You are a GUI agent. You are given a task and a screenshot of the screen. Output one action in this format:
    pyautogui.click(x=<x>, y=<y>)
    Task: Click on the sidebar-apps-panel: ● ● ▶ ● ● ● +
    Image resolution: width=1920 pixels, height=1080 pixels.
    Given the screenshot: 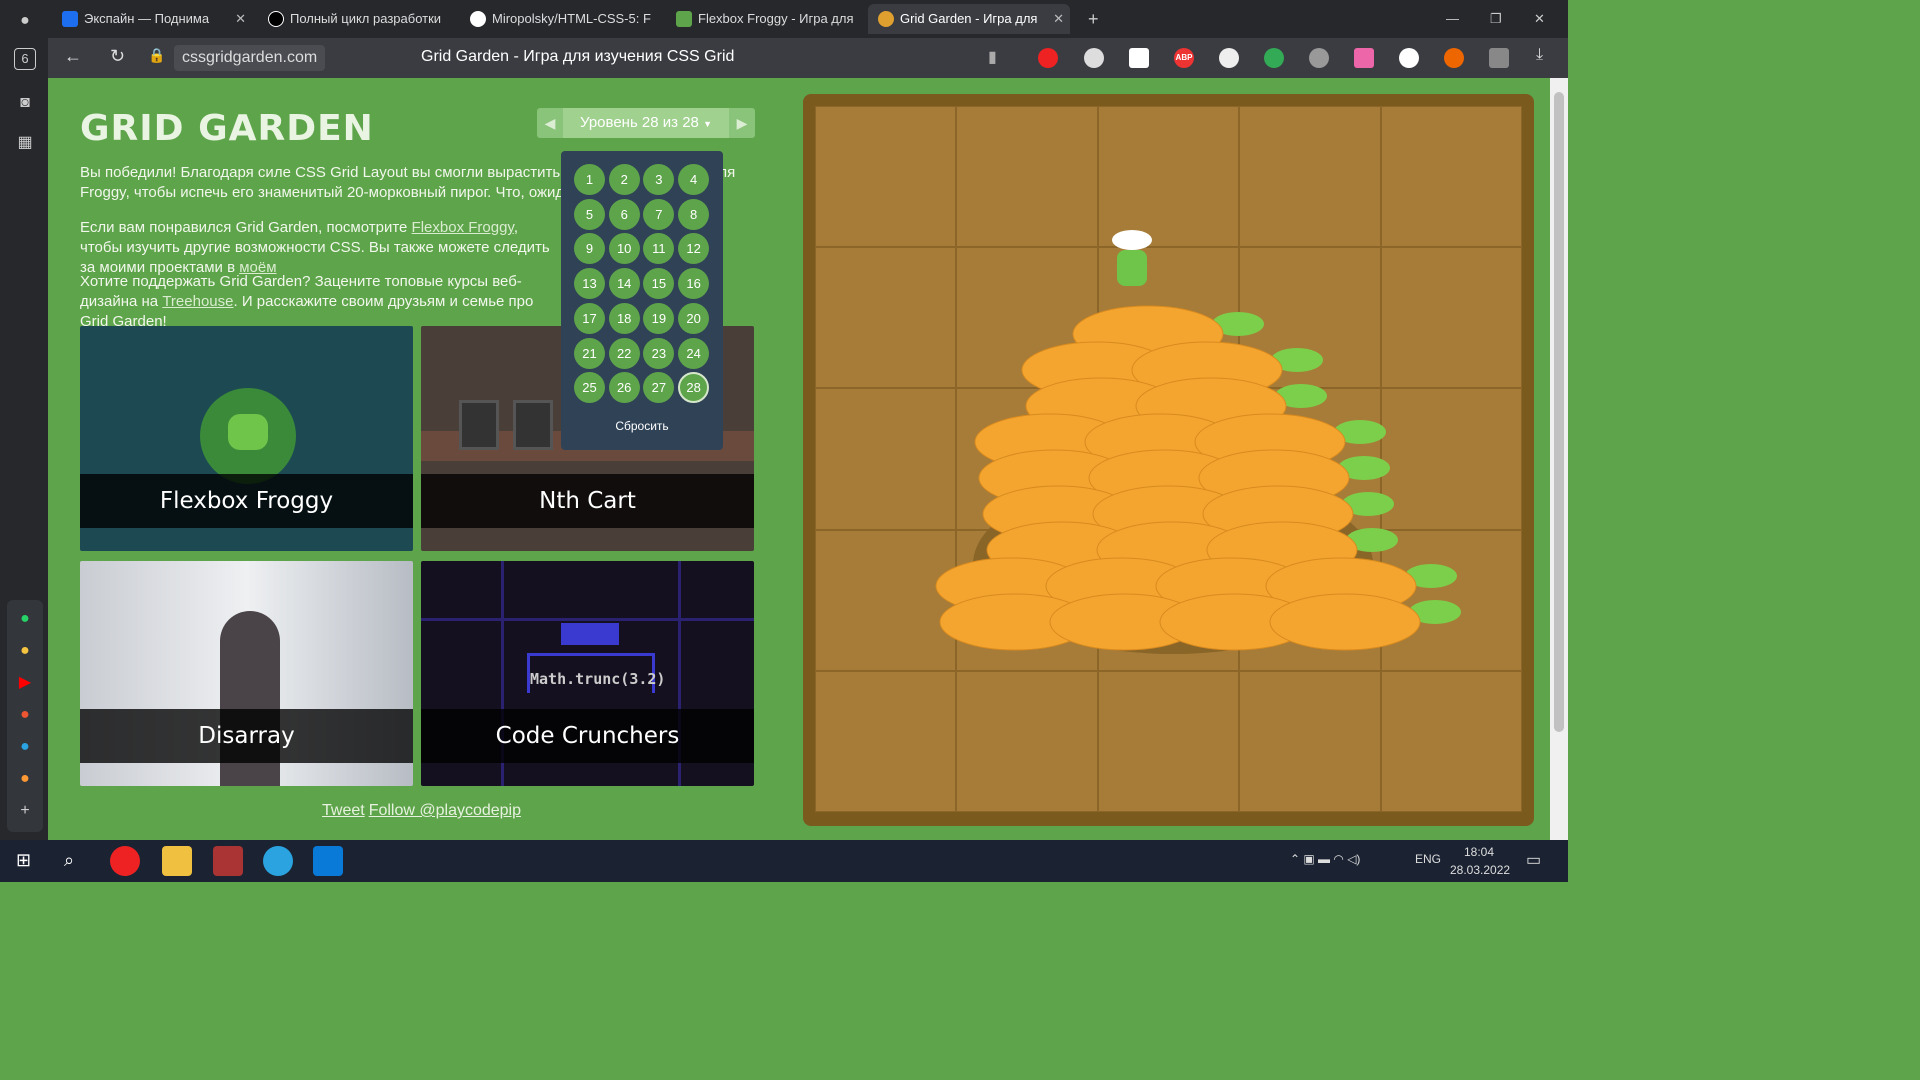 What is the action you would take?
    pyautogui.click(x=25, y=716)
    